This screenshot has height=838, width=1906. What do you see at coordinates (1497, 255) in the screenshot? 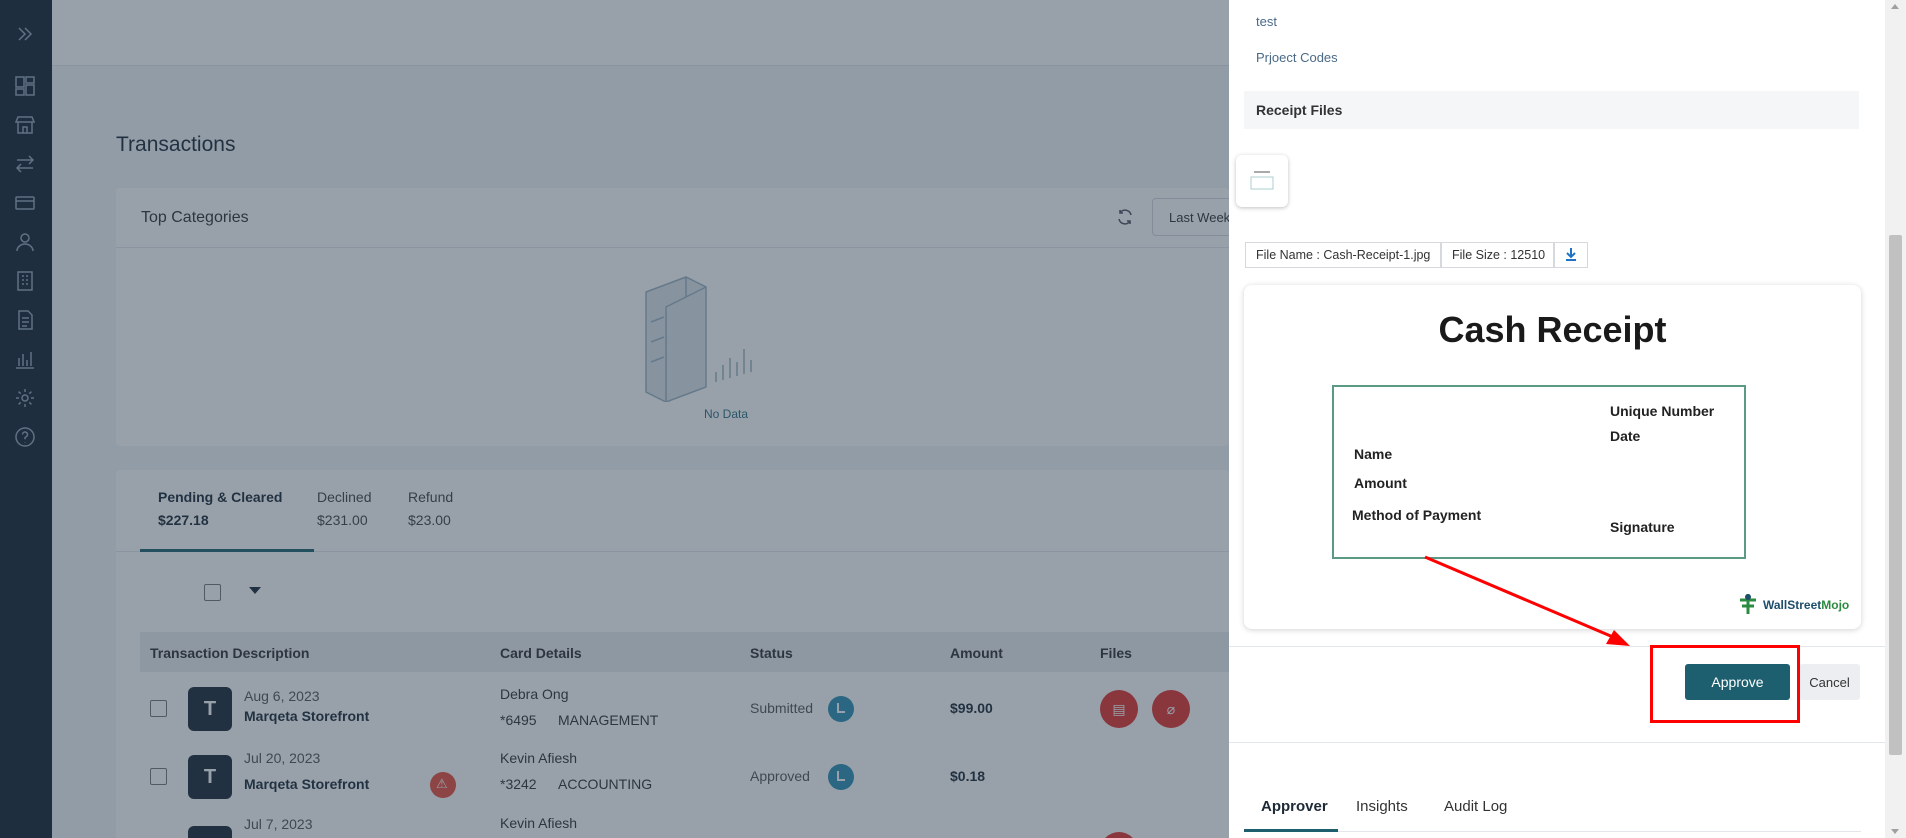
I see `file-size-label: File Size : 12510` at bounding box center [1497, 255].